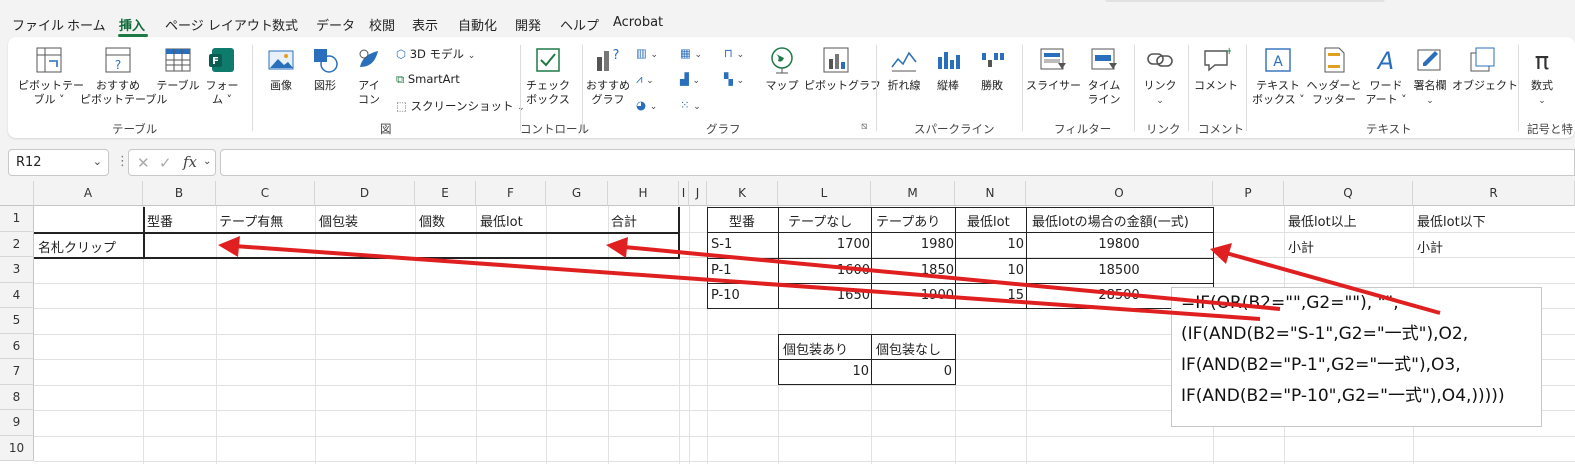 The width and height of the screenshot is (1575, 464). What do you see at coordinates (1301, 246) in the screenshot?
I see `cell-Q2: 小計` at bounding box center [1301, 246].